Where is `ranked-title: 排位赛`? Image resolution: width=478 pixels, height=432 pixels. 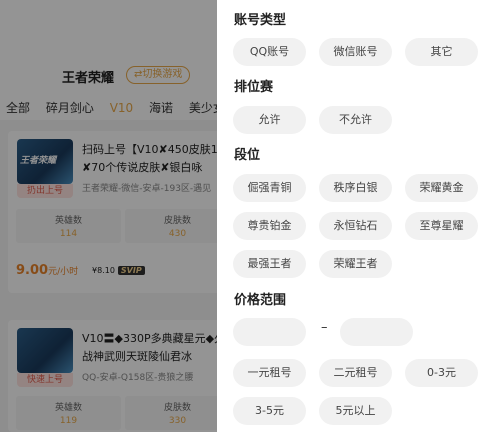
ranked-title: 排位赛 is located at coordinates (254, 87).